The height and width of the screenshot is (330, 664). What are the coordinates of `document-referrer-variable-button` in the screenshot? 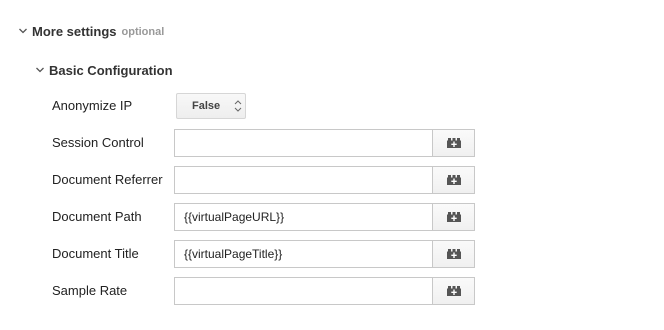 It's located at (453, 180).